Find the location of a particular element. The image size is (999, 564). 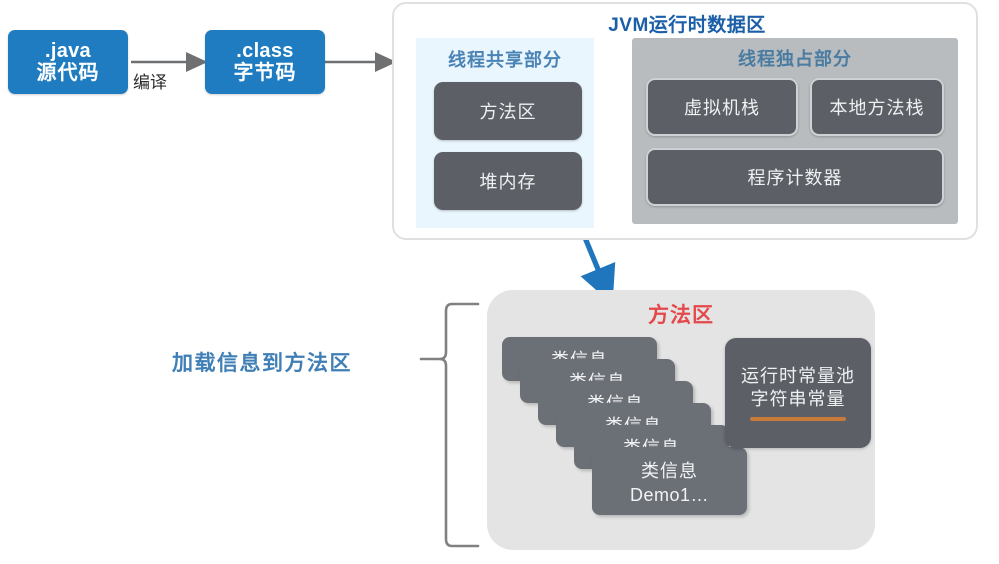

jvm-box-heap-label: 堆内存 is located at coordinates (508, 182).